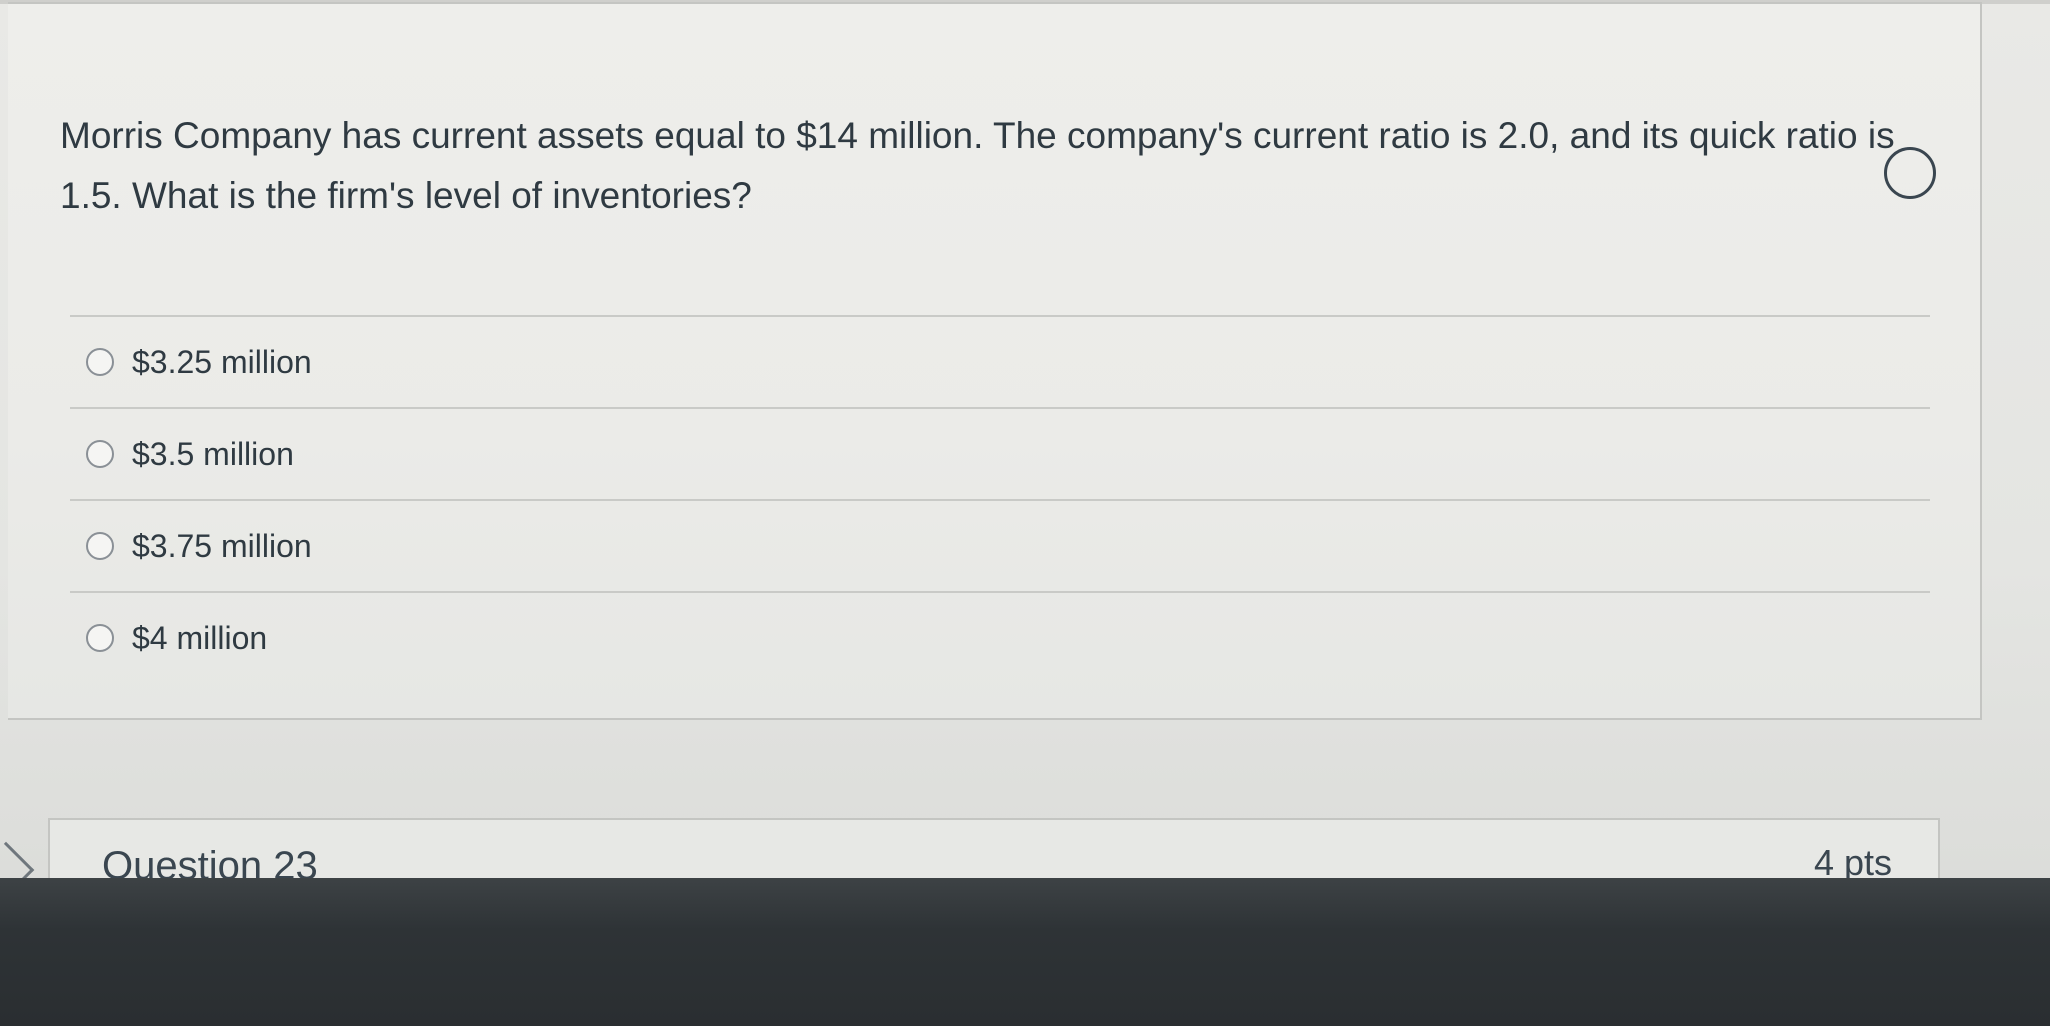 The height and width of the screenshot is (1026, 2050). What do you see at coordinates (222, 545) in the screenshot?
I see `answer-label: $3.75 million` at bounding box center [222, 545].